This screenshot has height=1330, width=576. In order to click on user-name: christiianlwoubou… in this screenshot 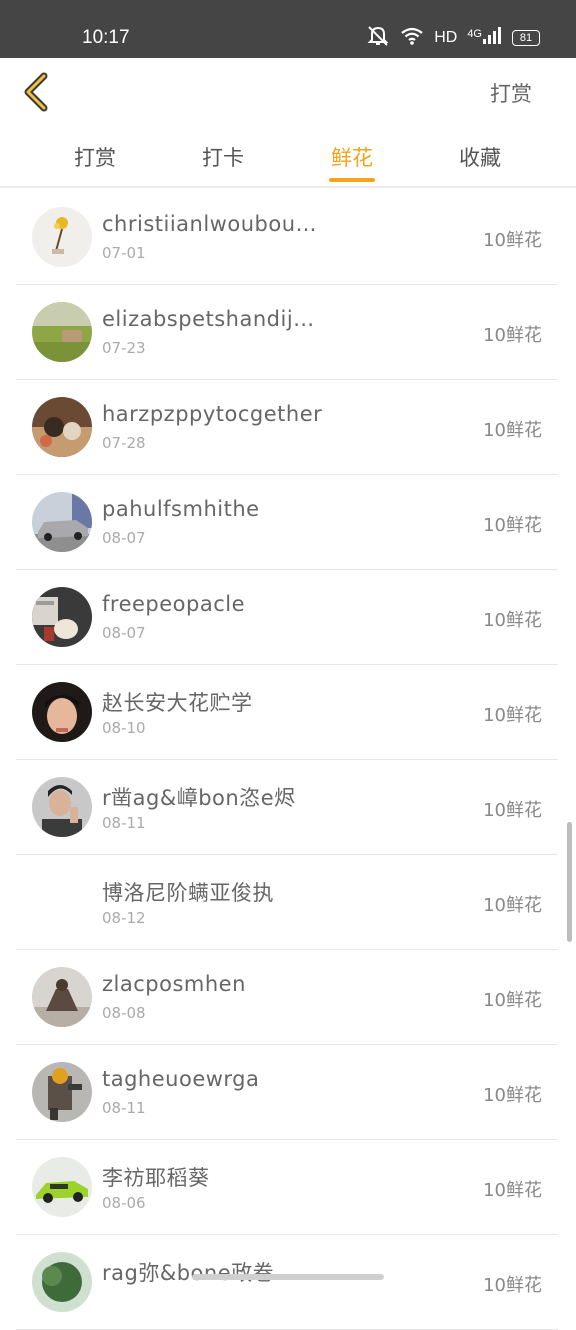, I will do `click(210, 224)`.